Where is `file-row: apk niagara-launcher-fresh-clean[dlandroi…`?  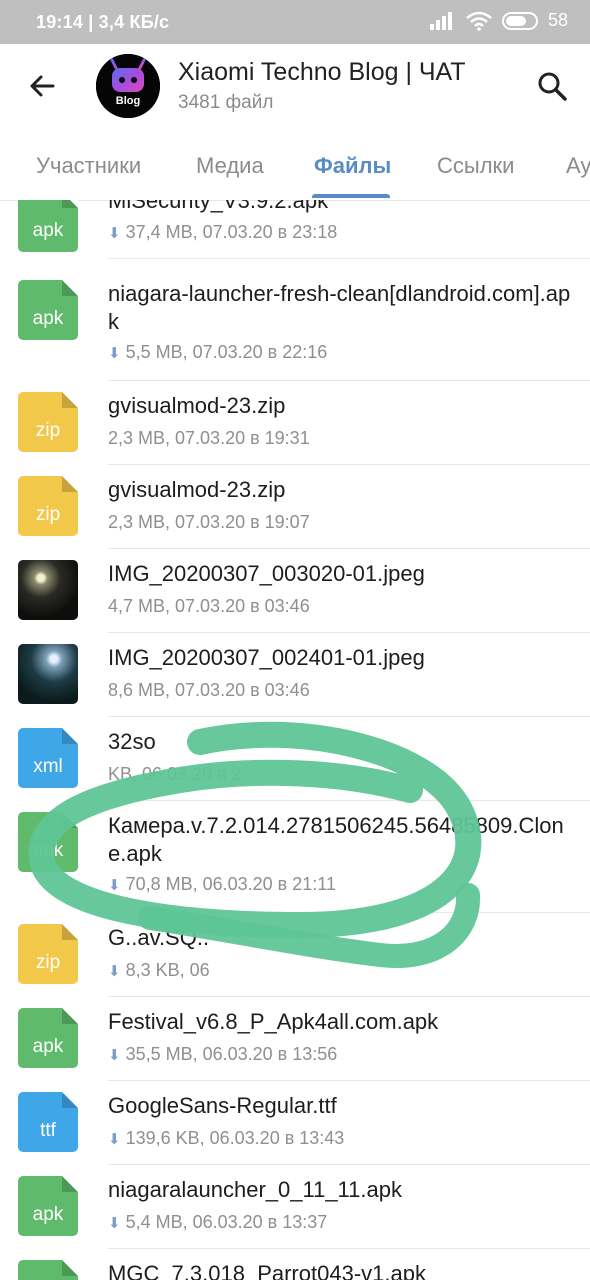
file-row: apk niagara-launcher-fresh-clean[dlandroi… is located at coordinates (295, 330).